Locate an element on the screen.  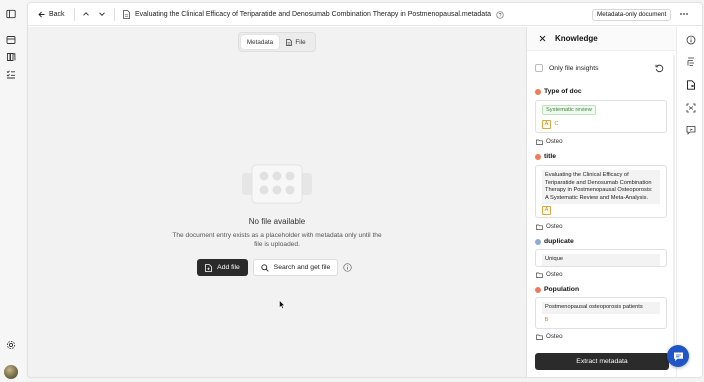
field-type-of-doc-label: Type of doc is located at coordinates (558, 91).